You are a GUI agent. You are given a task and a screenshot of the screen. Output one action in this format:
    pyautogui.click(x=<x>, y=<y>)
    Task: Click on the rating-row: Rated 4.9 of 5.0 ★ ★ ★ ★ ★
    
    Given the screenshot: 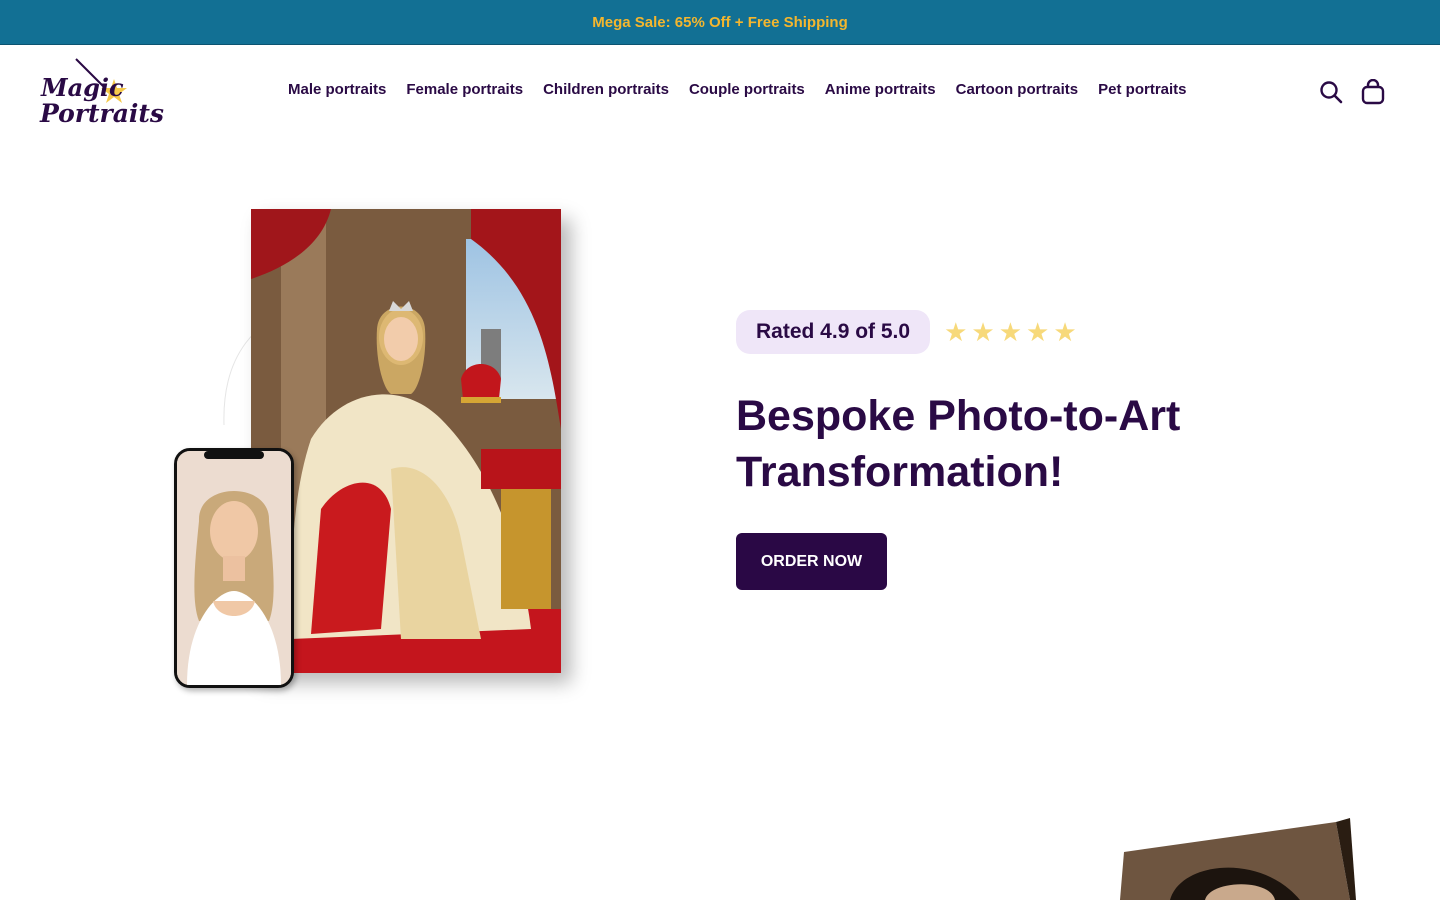 What is the action you would take?
    pyautogui.click(x=906, y=332)
    